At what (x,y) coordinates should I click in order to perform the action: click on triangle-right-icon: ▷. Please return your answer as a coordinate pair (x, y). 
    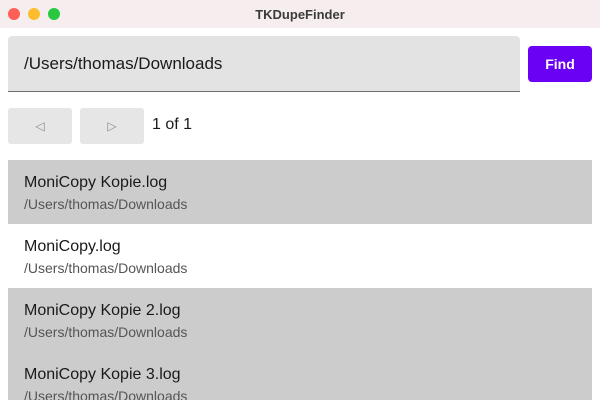
    Looking at the image, I should click on (112, 126).